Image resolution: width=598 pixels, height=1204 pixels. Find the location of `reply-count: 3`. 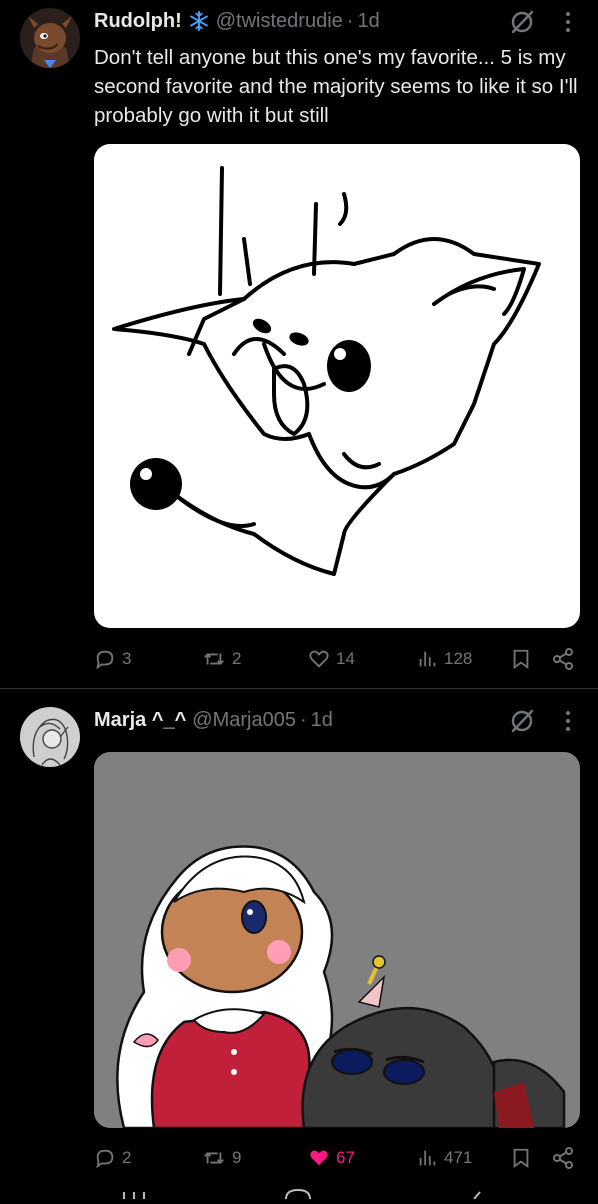

reply-count: 3 is located at coordinates (127, 658).